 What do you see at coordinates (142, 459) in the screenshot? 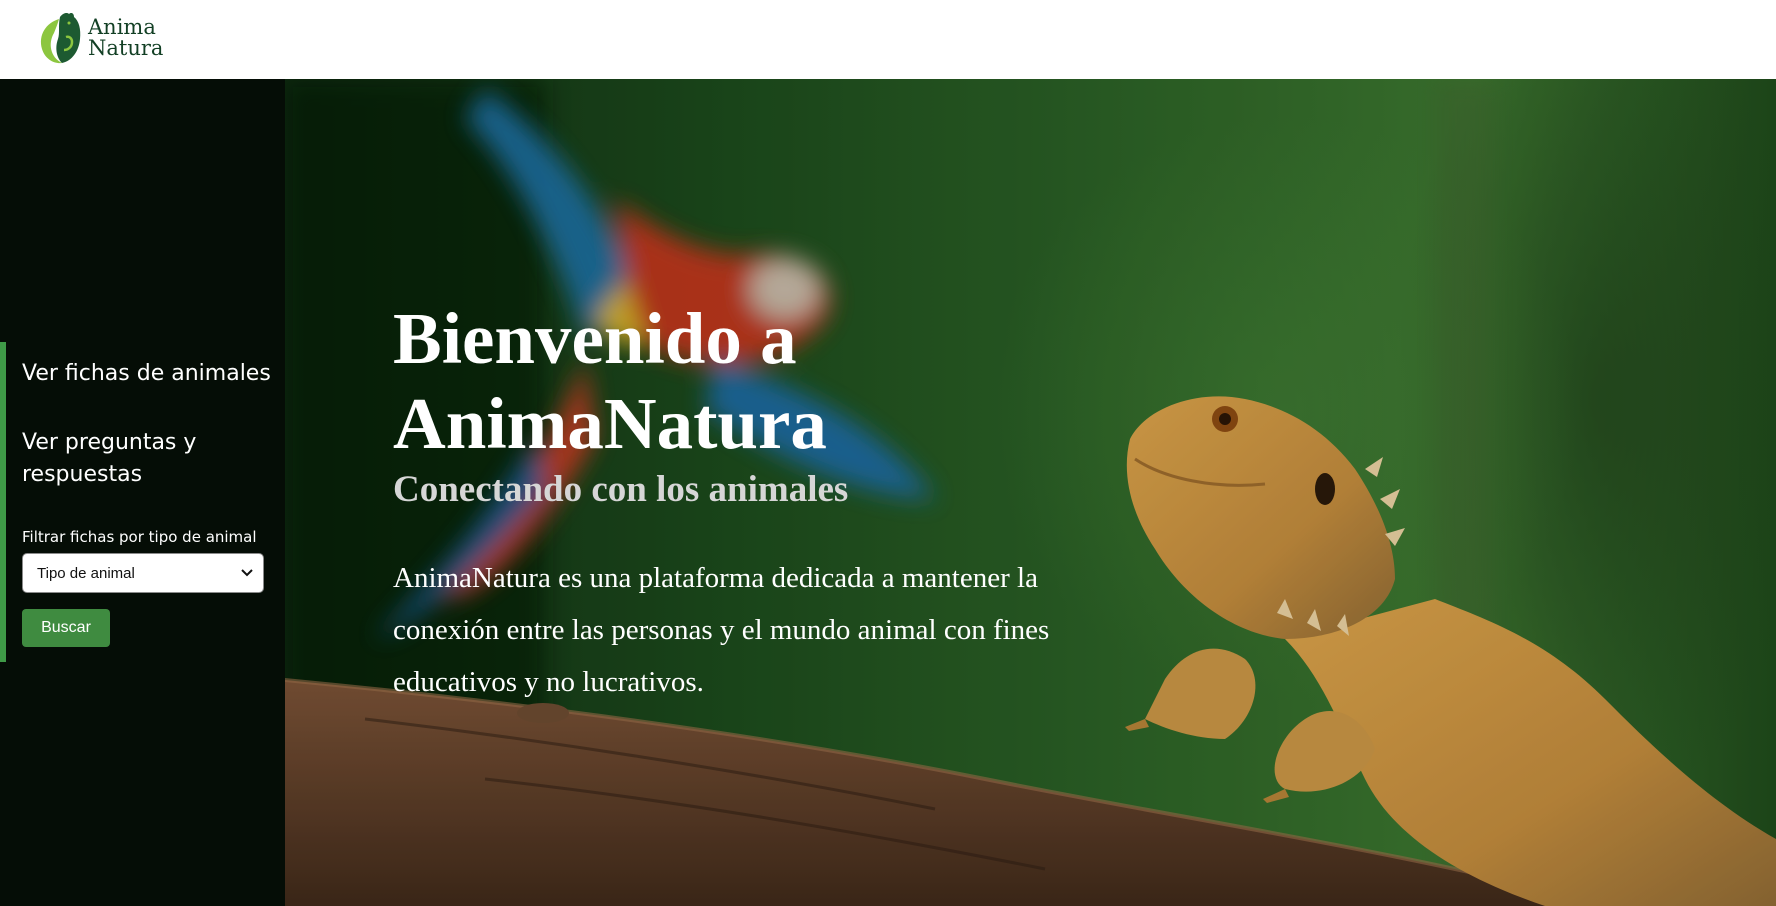
I see `nav-link-questions-answers: Ver preguntas y respuestas` at bounding box center [142, 459].